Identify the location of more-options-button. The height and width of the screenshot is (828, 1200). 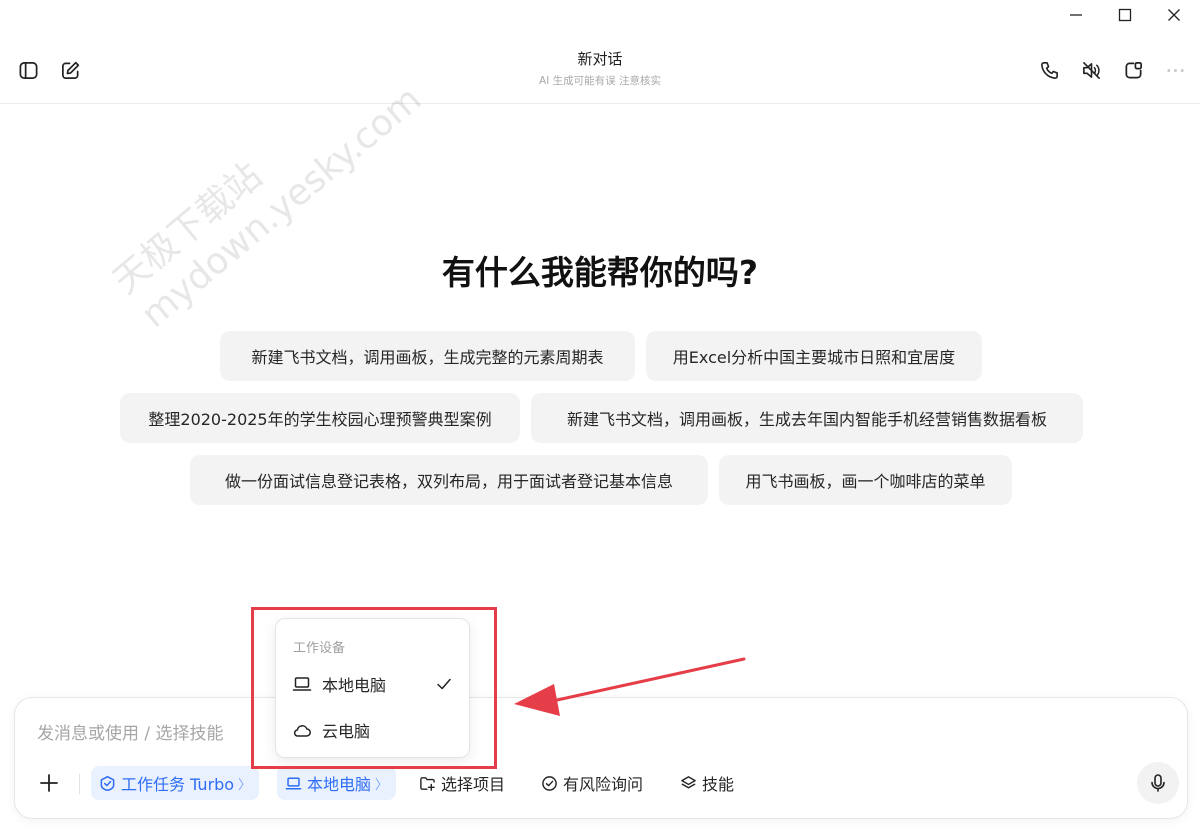
(1175, 70).